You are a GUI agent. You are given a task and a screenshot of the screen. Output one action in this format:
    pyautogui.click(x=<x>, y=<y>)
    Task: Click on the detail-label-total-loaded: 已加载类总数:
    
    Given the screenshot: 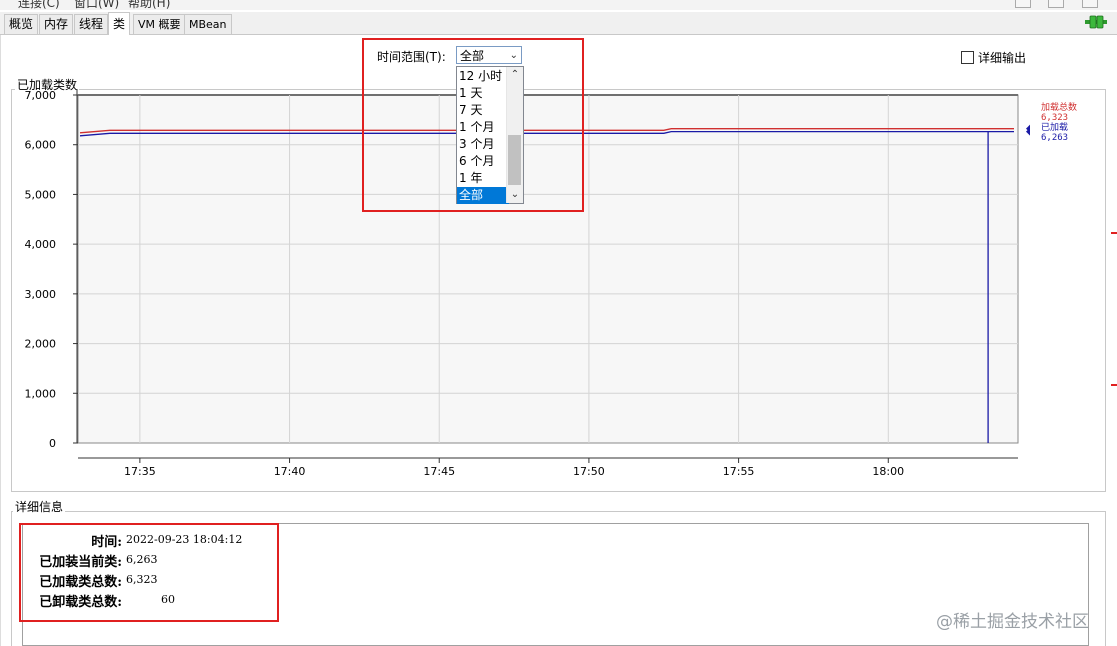 What is the action you would take?
    pyautogui.click(x=80, y=582)
    